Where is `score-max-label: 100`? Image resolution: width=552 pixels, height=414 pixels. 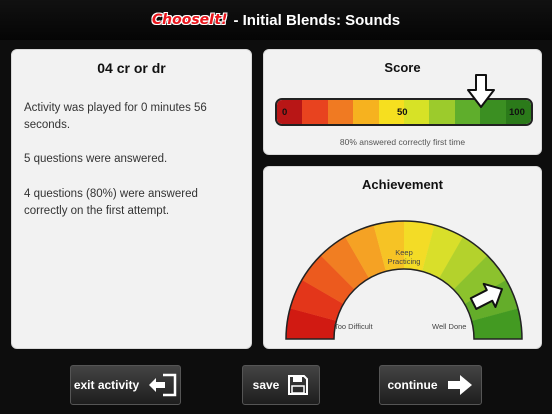
score-max-label: 100 is located at coordinates (517, 112).